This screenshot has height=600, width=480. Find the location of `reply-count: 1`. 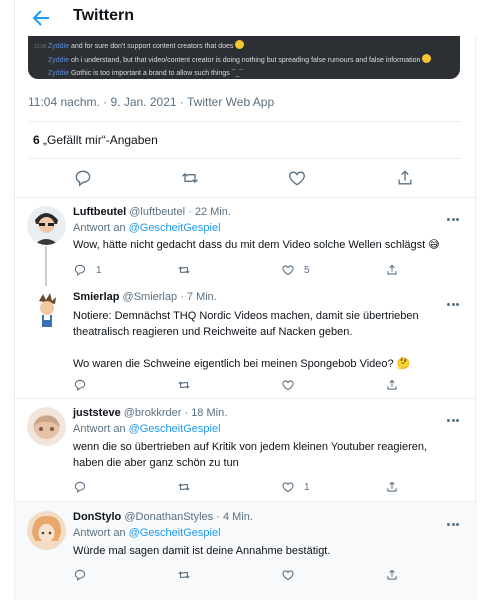

reply-count: 1 is located at coordinates (99, 270).